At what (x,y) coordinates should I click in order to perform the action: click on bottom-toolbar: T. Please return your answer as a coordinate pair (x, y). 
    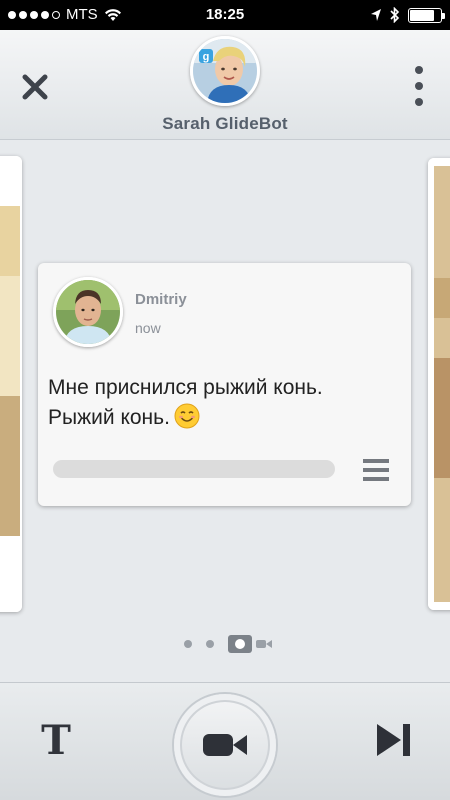
    Looking at the image, I should click on (225, 741).